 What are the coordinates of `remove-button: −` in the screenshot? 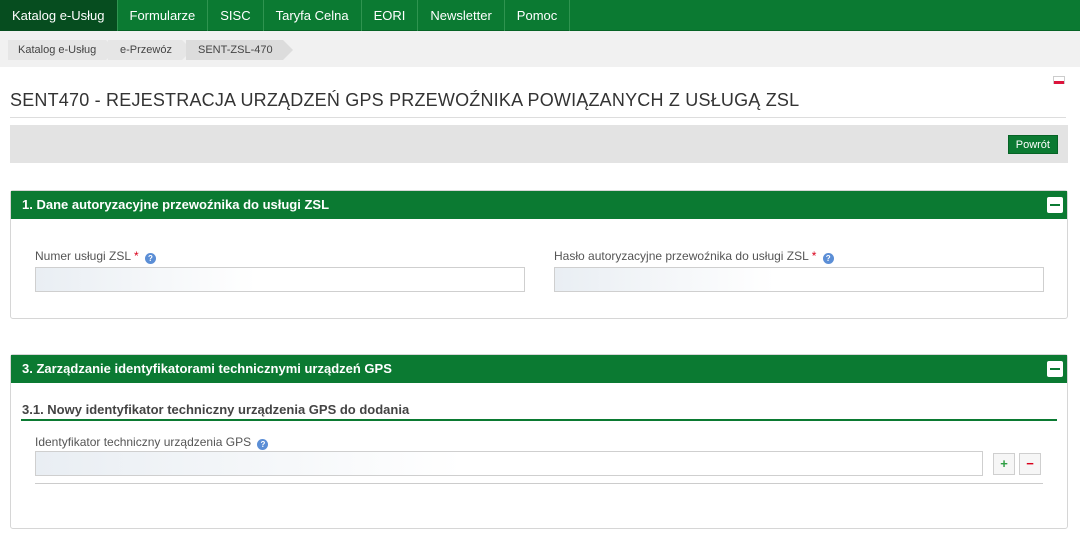 It's located at (1030, 464).